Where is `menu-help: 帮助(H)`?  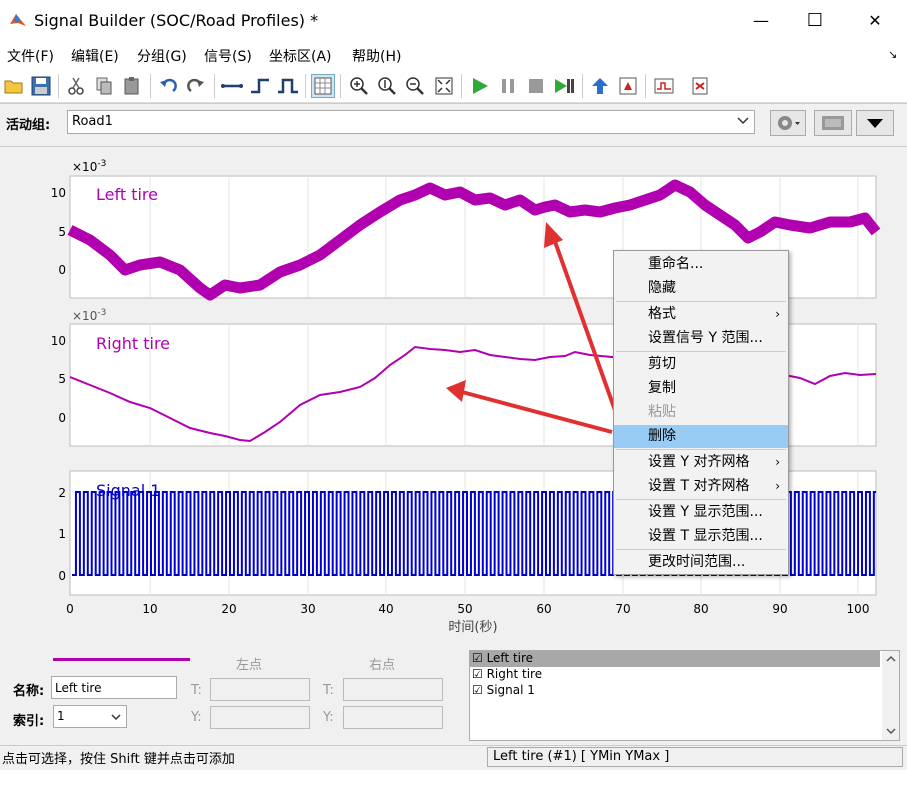
menu-help: 帮助(H) is located at coordinates (376, 56).